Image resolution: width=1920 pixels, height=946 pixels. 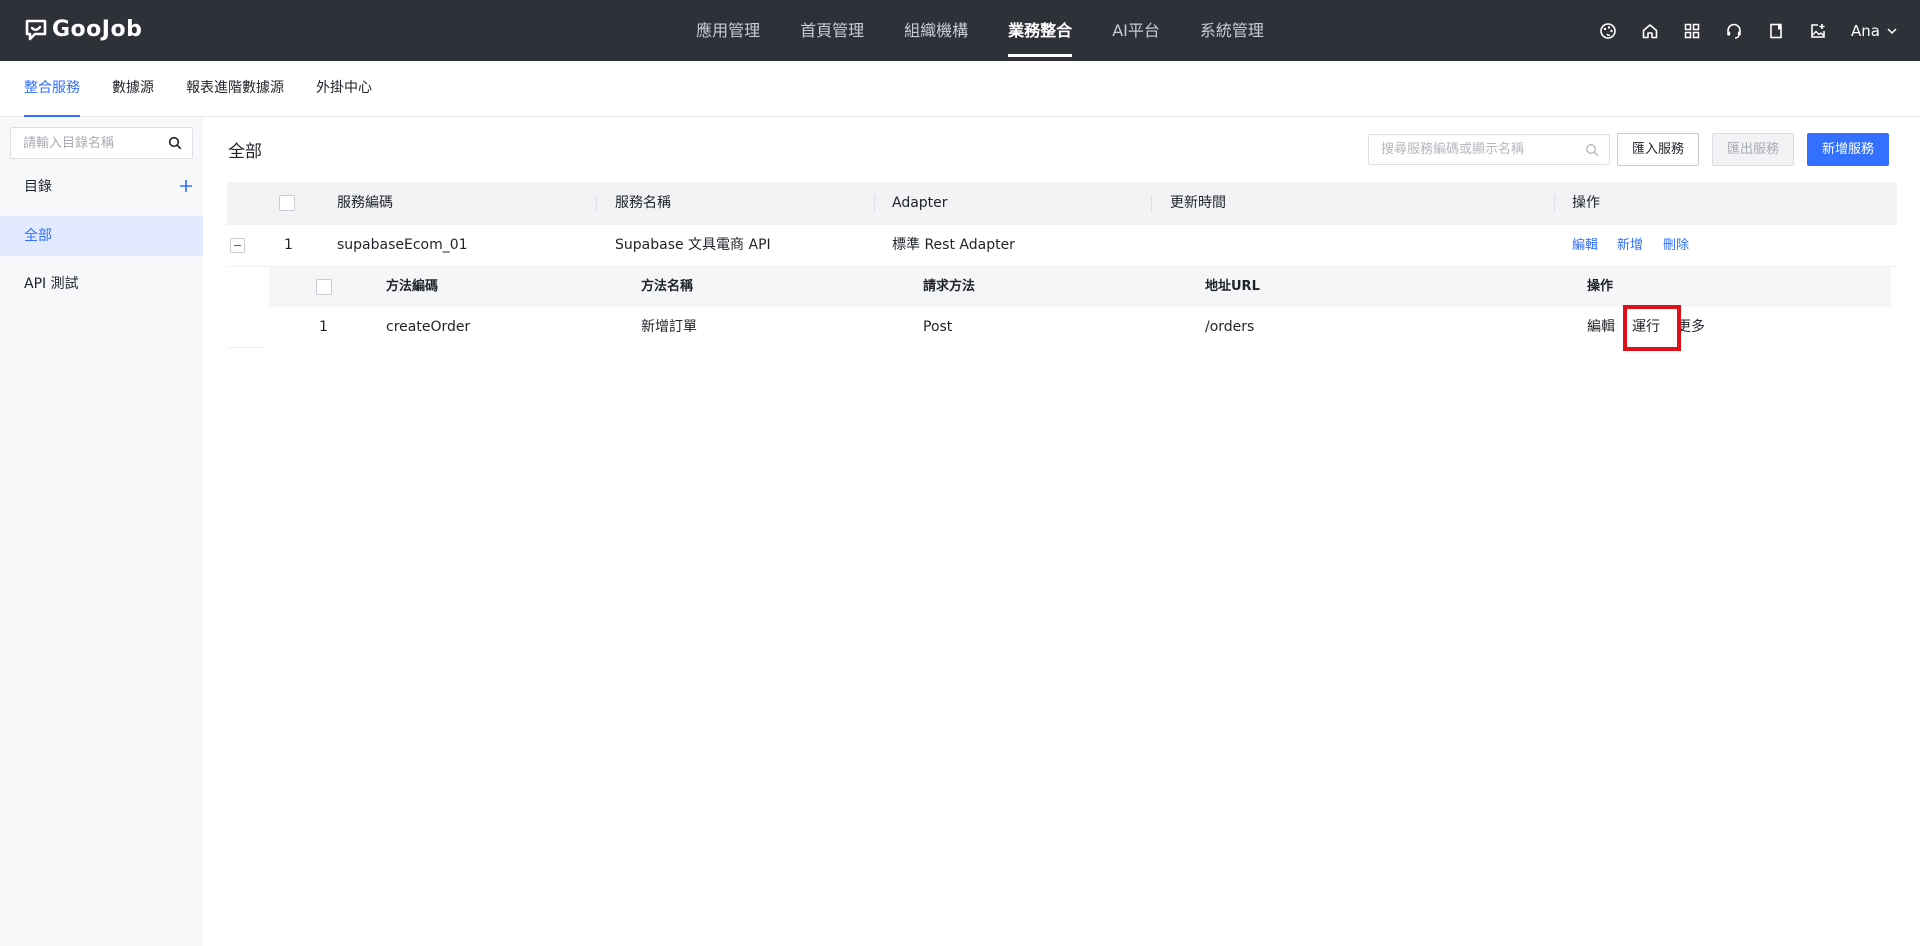 What do you see at coordinates (1586, 203) in the screenshot?
I see `header-actions: 操作` at bounding box center [1586, 203].